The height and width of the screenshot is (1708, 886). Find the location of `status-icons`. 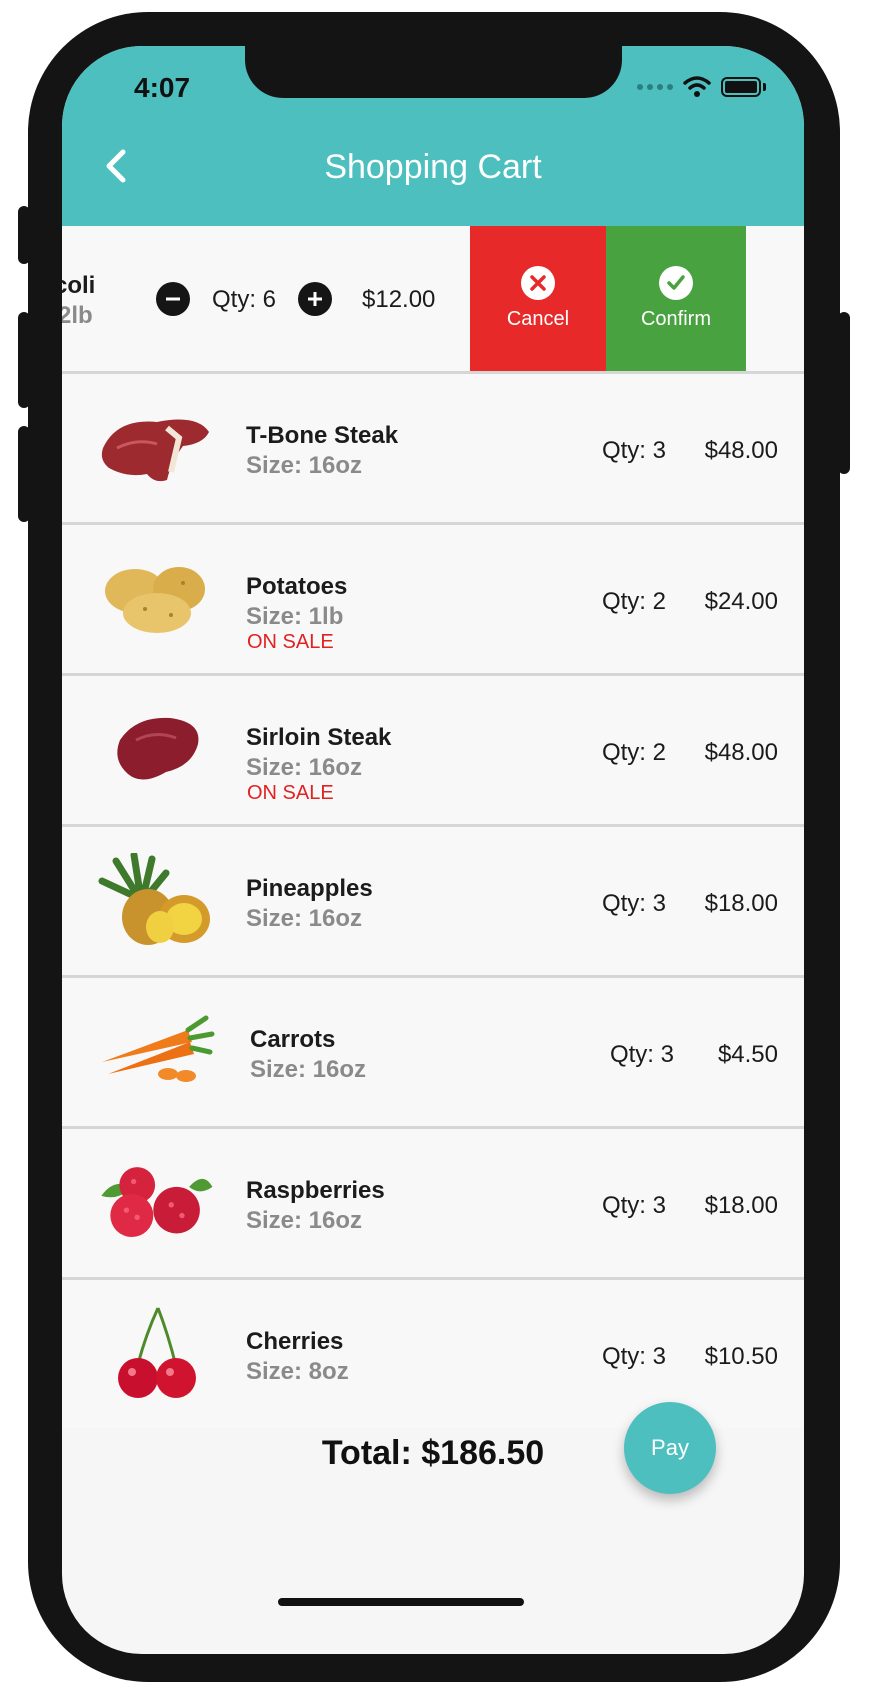

status-icons is located at coordinates (701, 87).